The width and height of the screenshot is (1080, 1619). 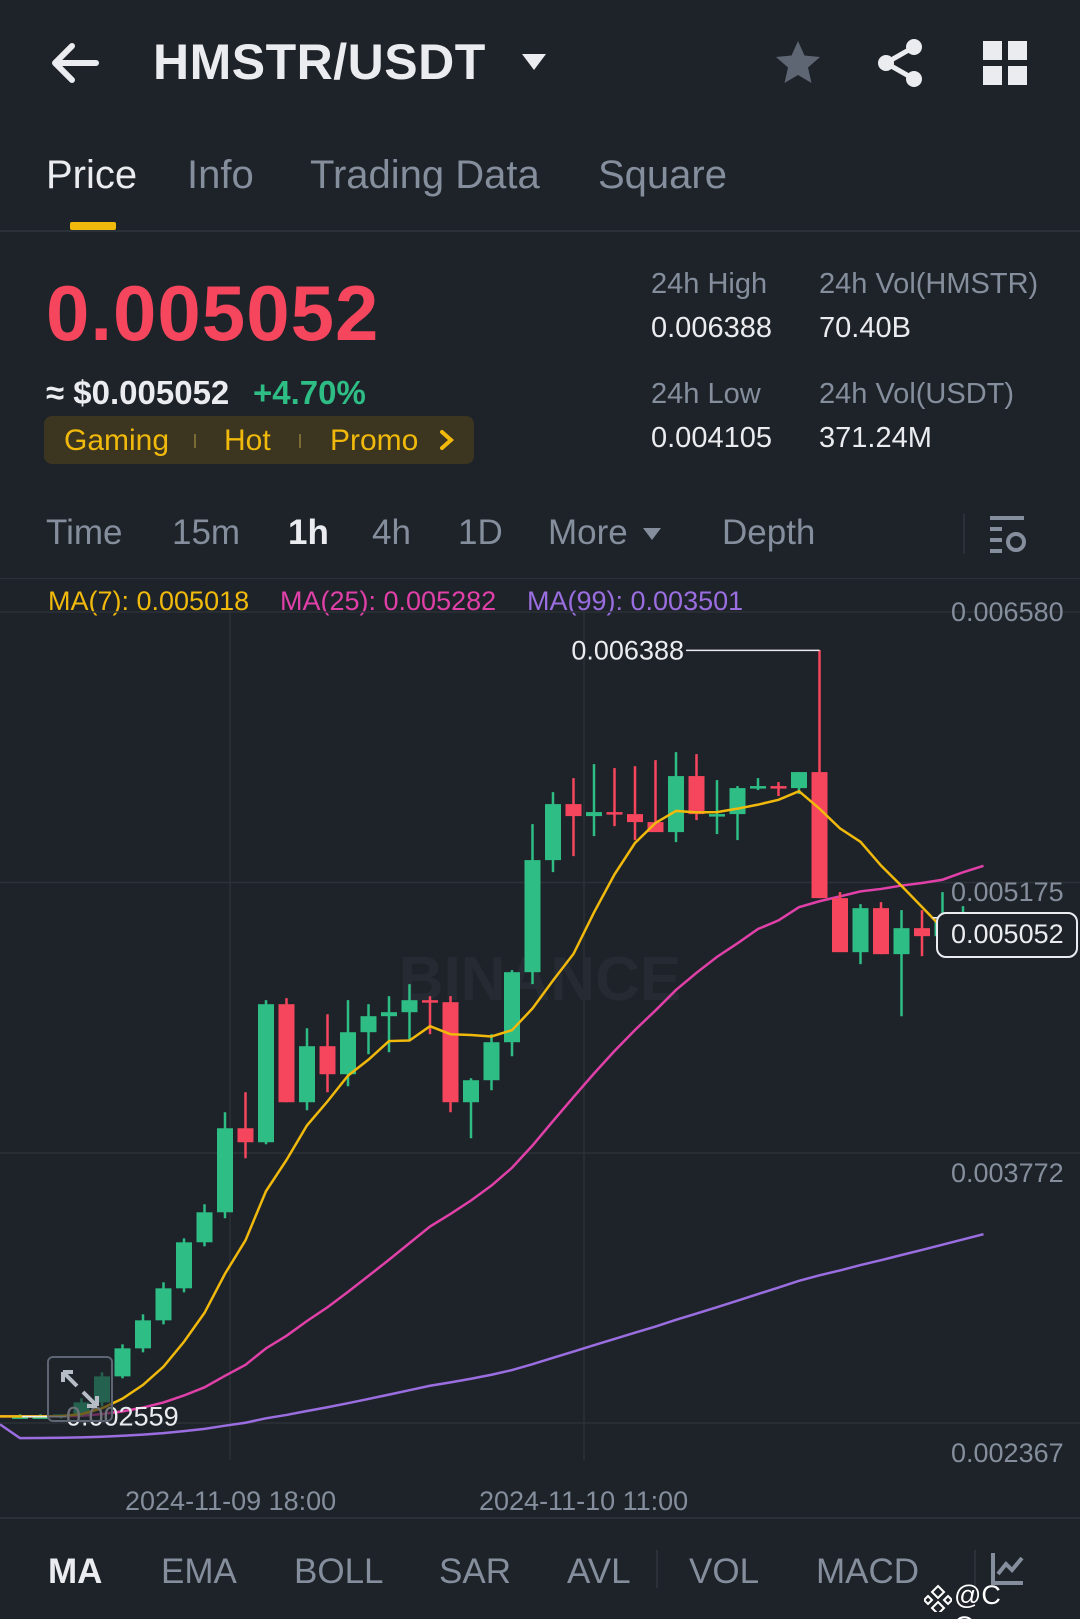 I want to click on x-tick-label: 2024-11-09 18:00, so click(x=231, y=1501).